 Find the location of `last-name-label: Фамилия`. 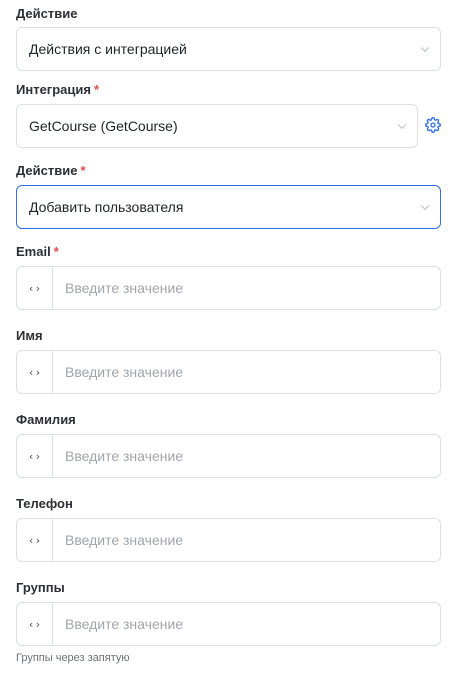

last-name-label: Фамилия is located at coordinates (46, 419).